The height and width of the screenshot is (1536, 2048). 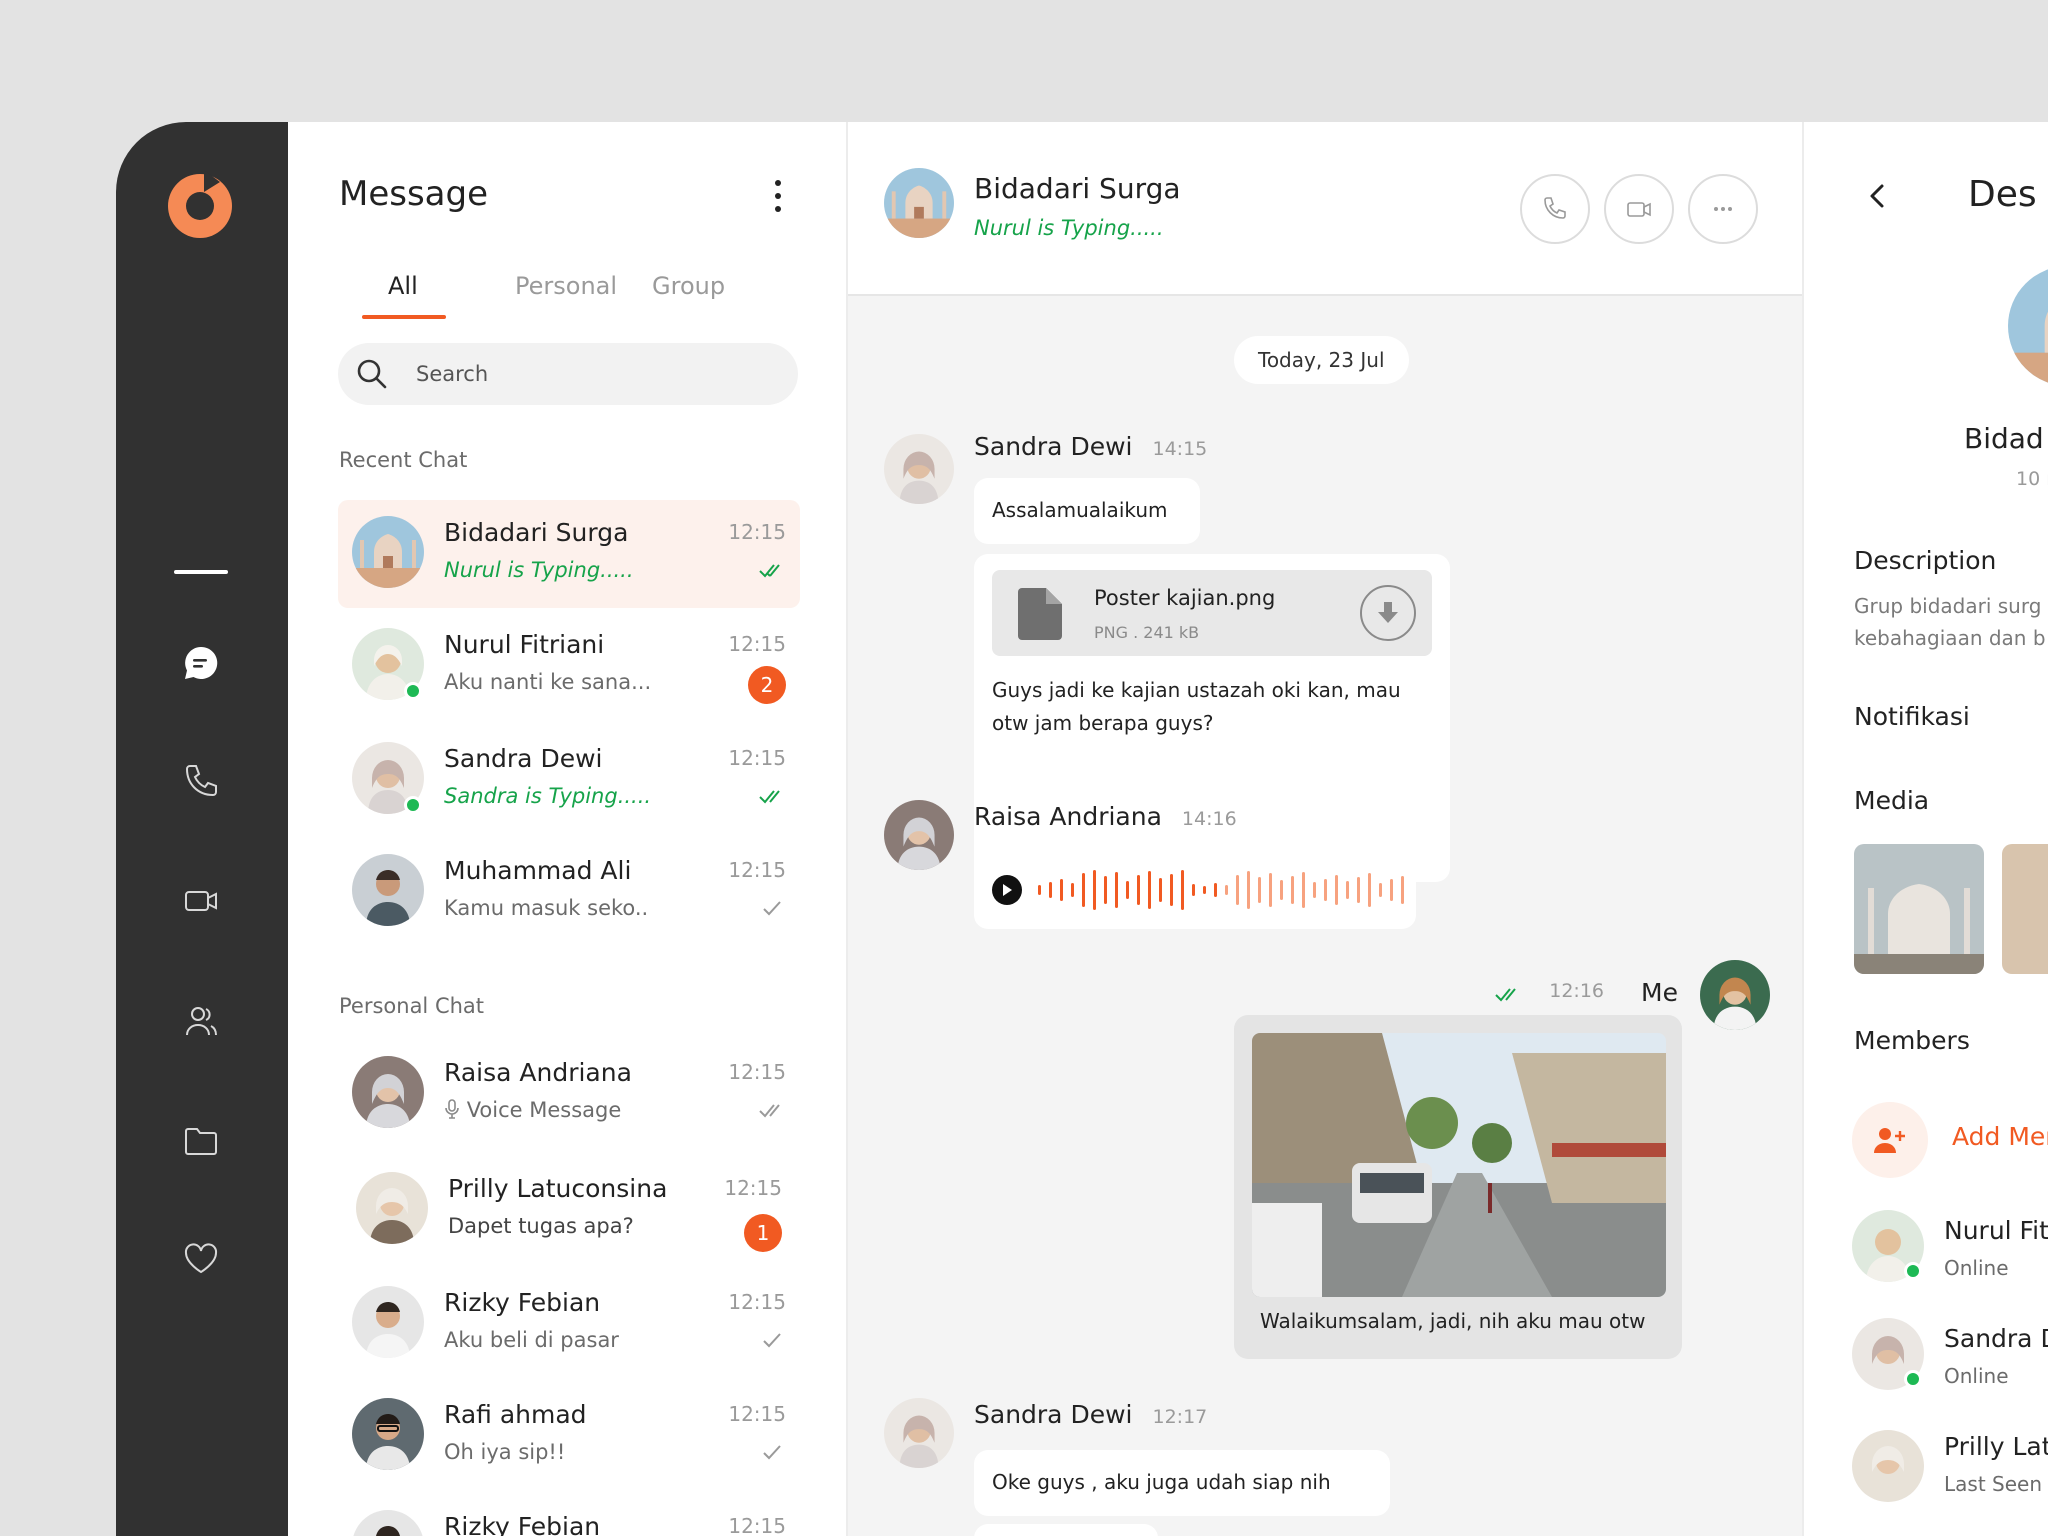 What do you see at coordinates (569, 1436) in the screenshot?
I see `chat-item-rafi-ahmad: Rafi ahmad Oh iya sip!! 12:15` at bounding box center [569, 1436].